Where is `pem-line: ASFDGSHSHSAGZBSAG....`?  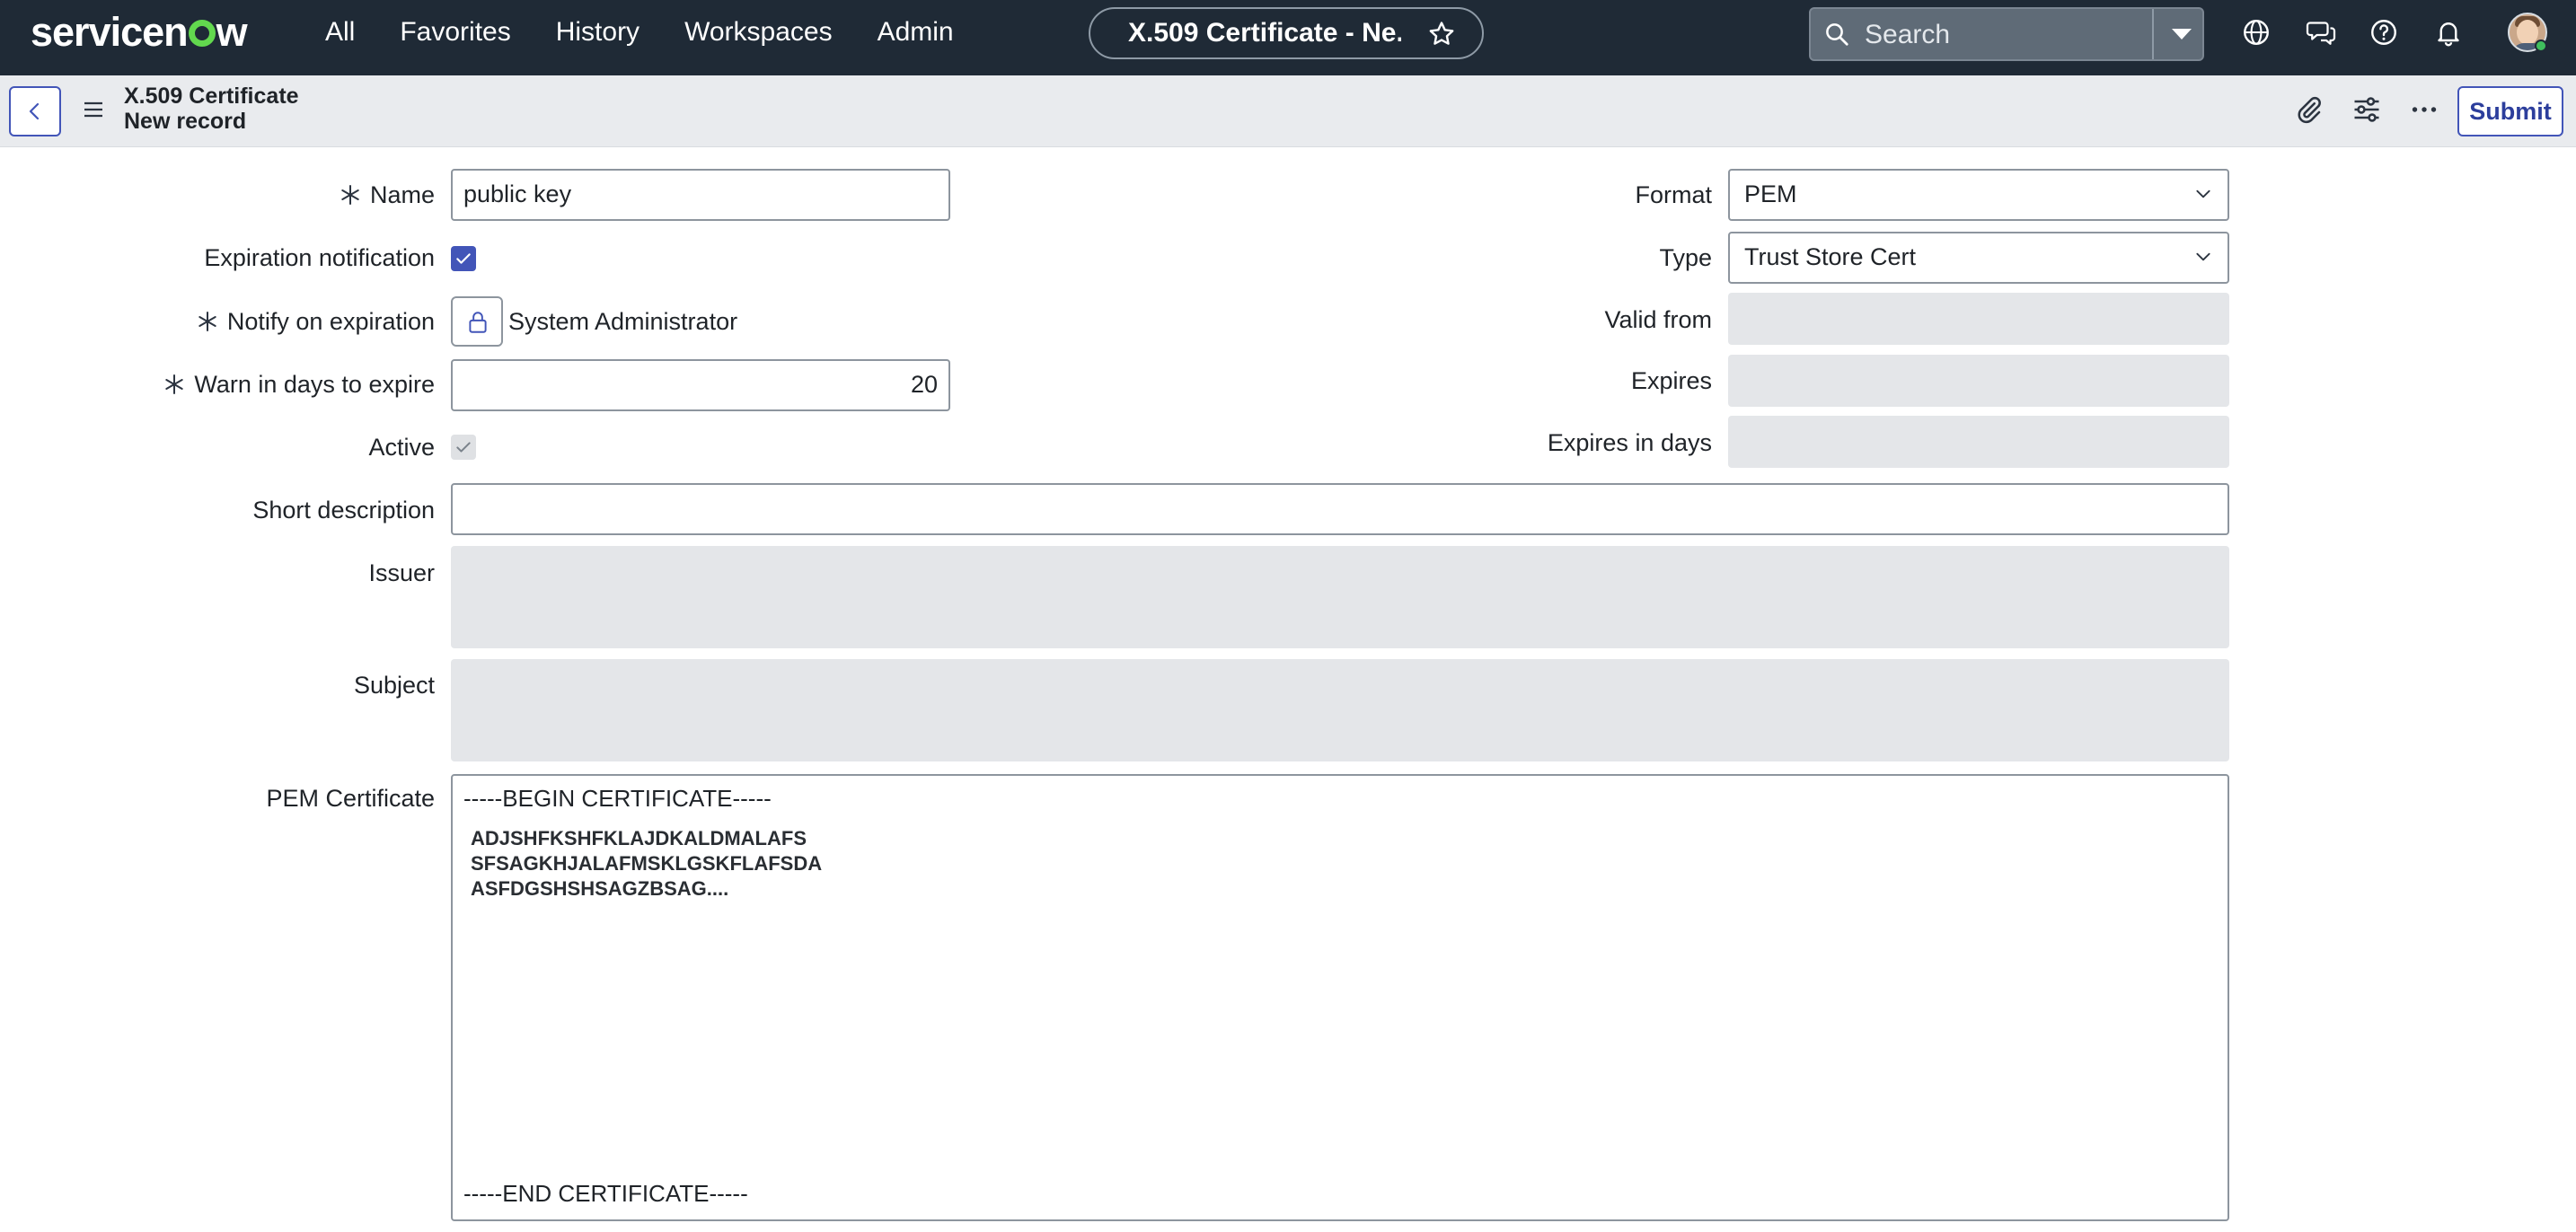 pem-line: ASFDGSHSHSAGZBSAG.... is located at coordinates (600, 888).